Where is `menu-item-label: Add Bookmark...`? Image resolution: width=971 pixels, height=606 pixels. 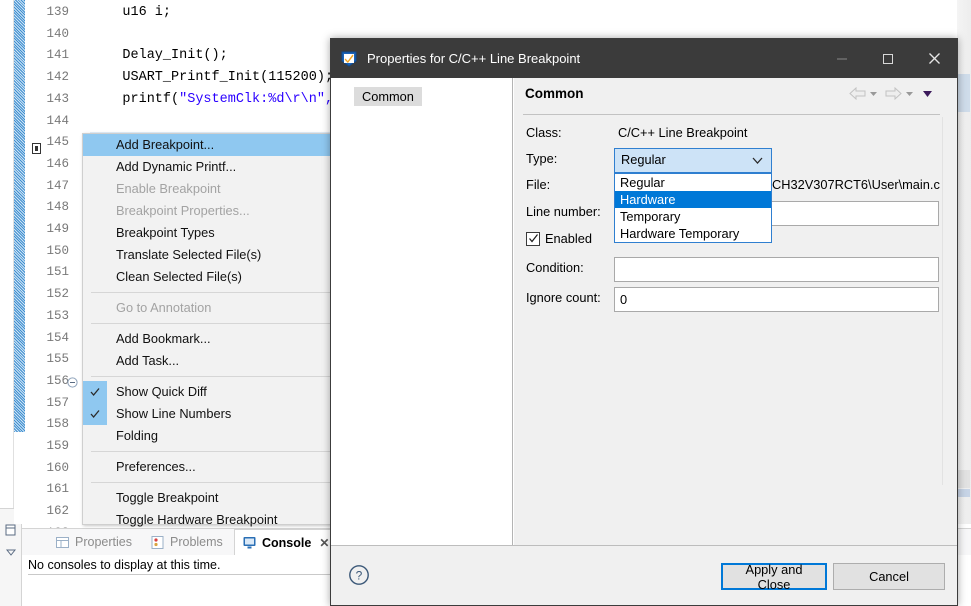
menu-item-label: Add Bookmark... is located at coordinates (163, 338).